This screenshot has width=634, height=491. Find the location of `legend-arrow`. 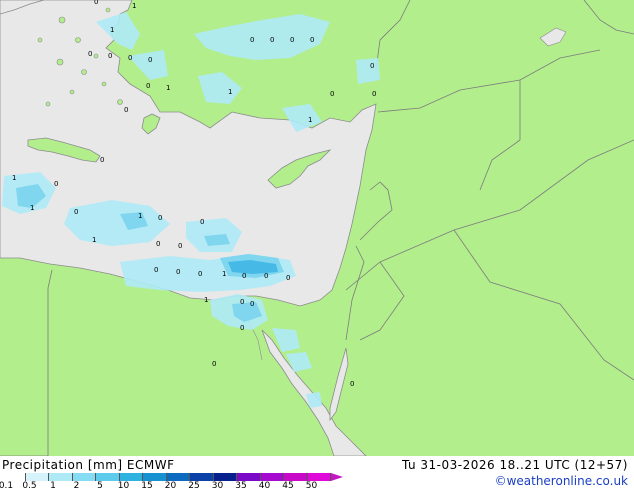

legend-arrow is located at coordinates (337, 477).